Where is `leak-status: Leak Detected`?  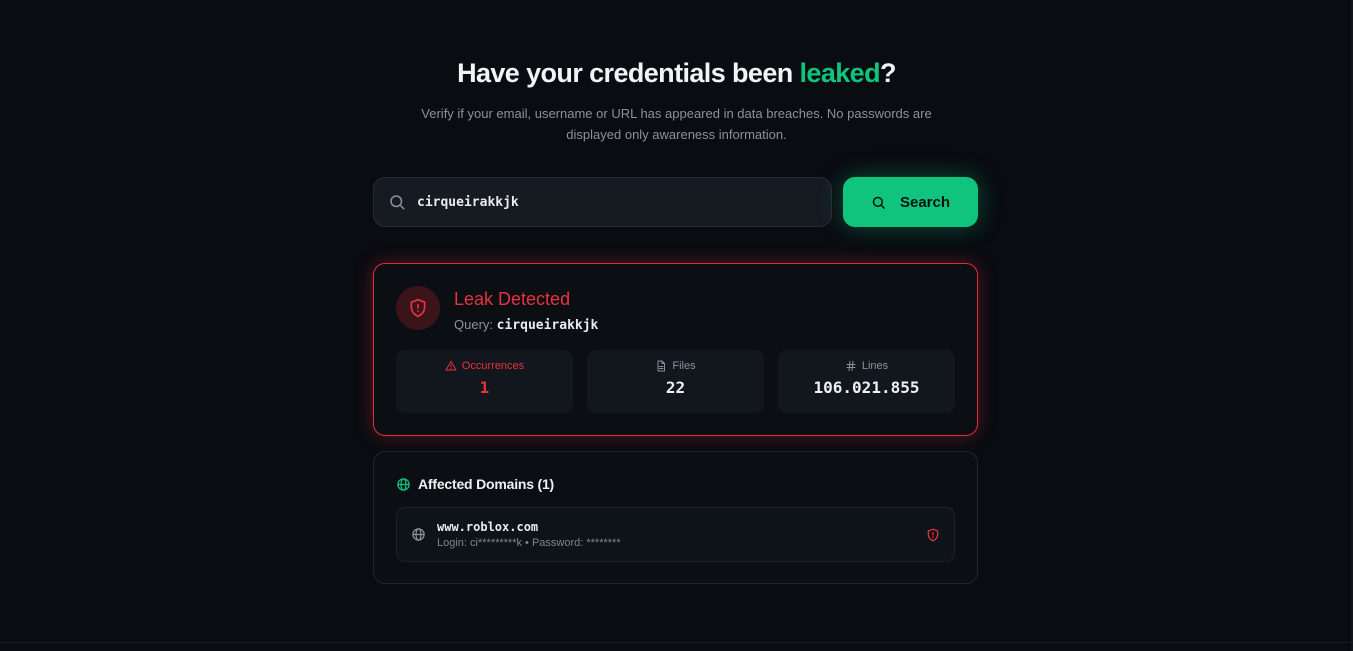 leak-status: Leak Detected is located at coordinates (512, 299).